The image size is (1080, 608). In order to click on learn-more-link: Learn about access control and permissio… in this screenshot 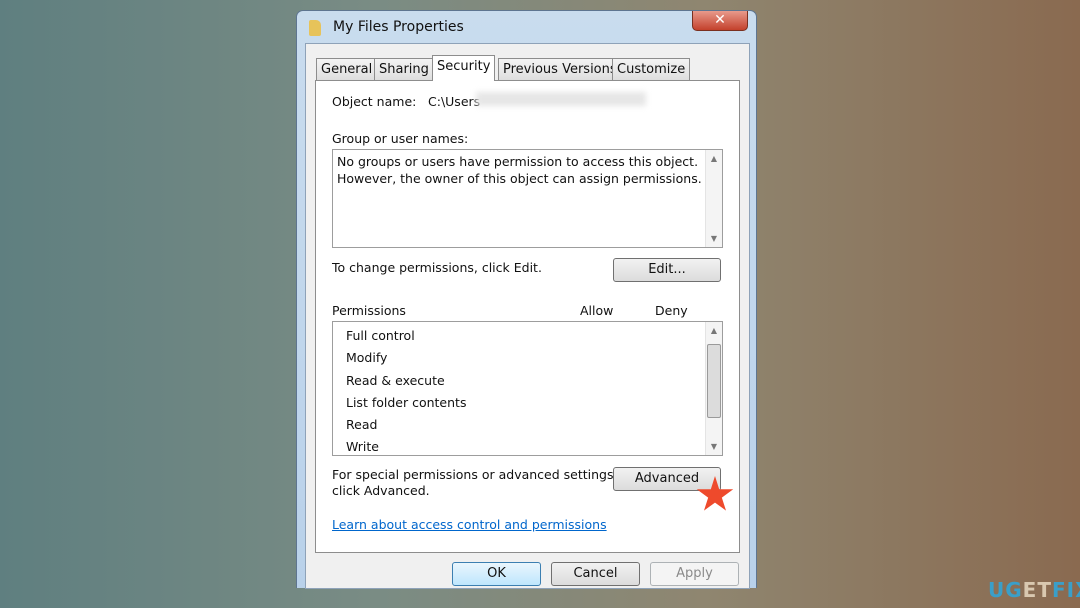, I will do `click(469, 524)`.